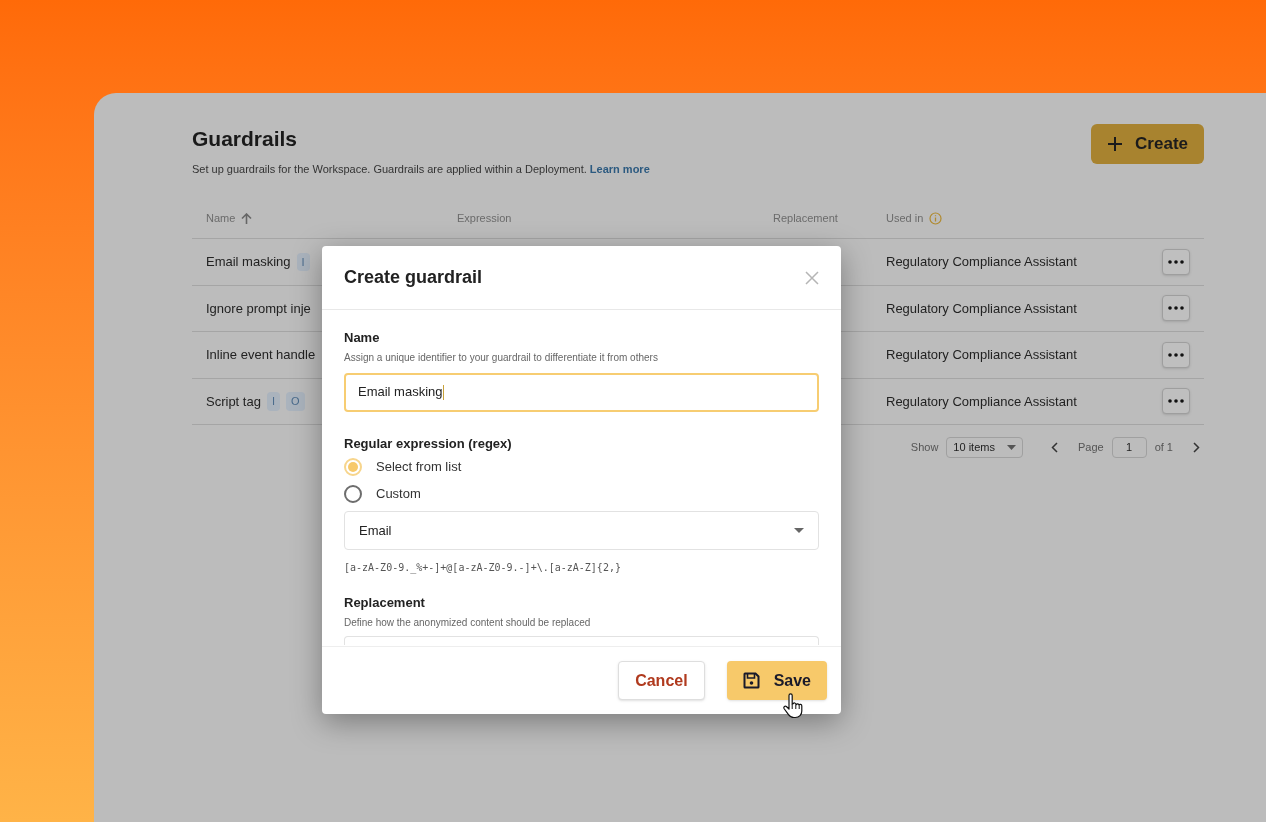 This screenshot has height=822, width=1266. Describe the element at coordinates (248, 262) in the screenshot. I see `guardrail-name: Email masking` at that location.